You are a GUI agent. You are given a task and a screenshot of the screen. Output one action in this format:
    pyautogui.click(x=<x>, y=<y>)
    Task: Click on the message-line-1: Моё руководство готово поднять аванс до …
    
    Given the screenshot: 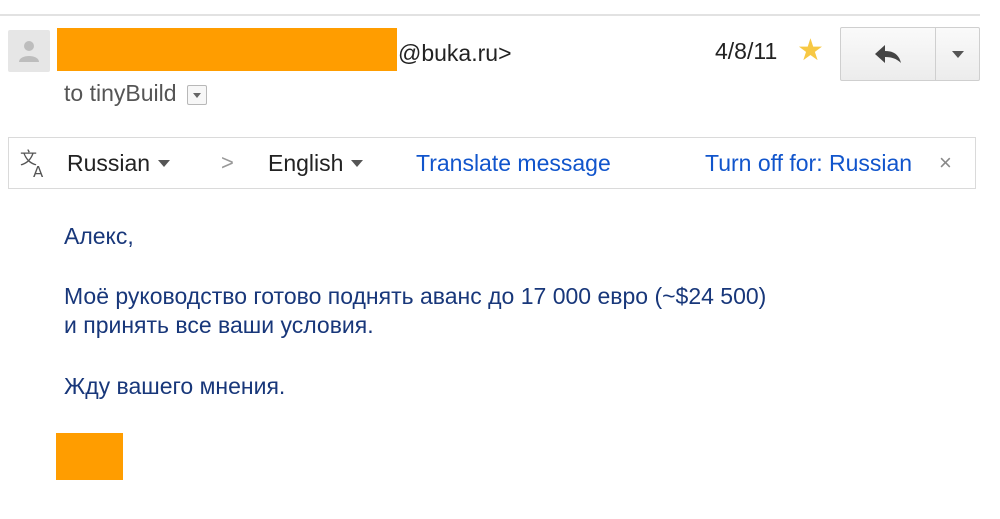 What is the action you would take?
    pyautogui.click(x=415, y=296)
    